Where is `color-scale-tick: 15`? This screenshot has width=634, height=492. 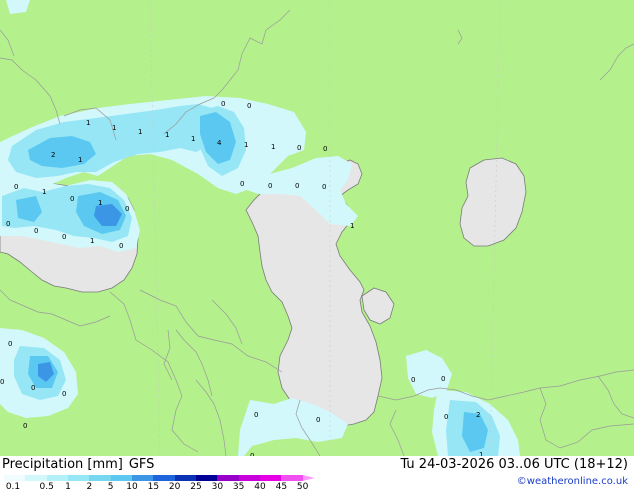
color-scale-tick: 15 is located at coordinates (153, 487).